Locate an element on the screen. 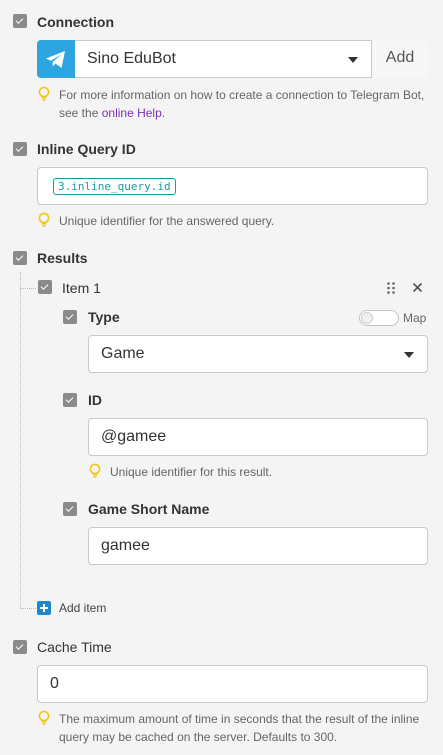  results-tree-line is located at coordinates (20, 440).